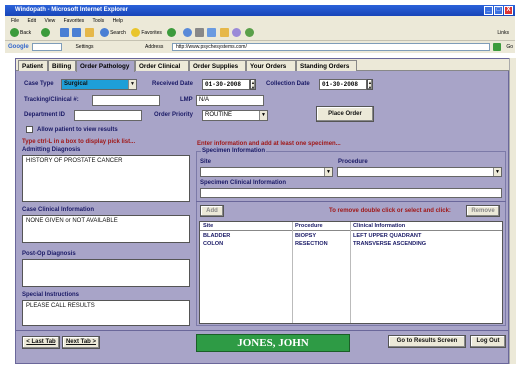 This screenshot has width=522, height=367. Describe the element at coordinates (263, 330) in the screenshot. I see `footer-divider` at that location.